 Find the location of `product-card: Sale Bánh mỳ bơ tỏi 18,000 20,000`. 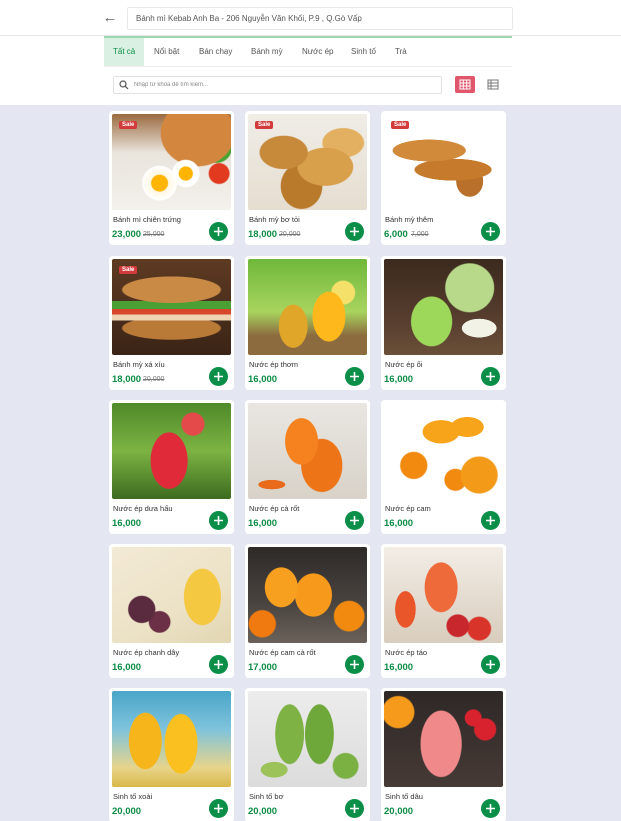

product-card: Sale Bánh mỳ bơ tỏi 18,000 20,000 is located at coordinates (307, 178).